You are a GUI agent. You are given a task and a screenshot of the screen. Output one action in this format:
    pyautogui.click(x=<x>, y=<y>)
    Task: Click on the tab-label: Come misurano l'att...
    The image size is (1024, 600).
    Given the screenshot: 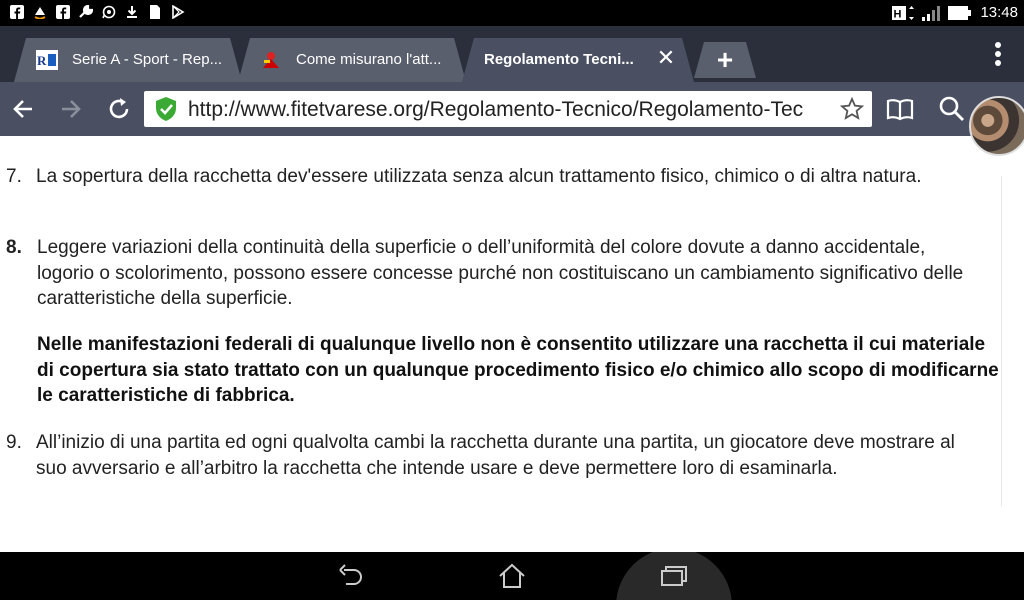 What is the action you would take?
    pyautogui.click(x=369, y=59)
    